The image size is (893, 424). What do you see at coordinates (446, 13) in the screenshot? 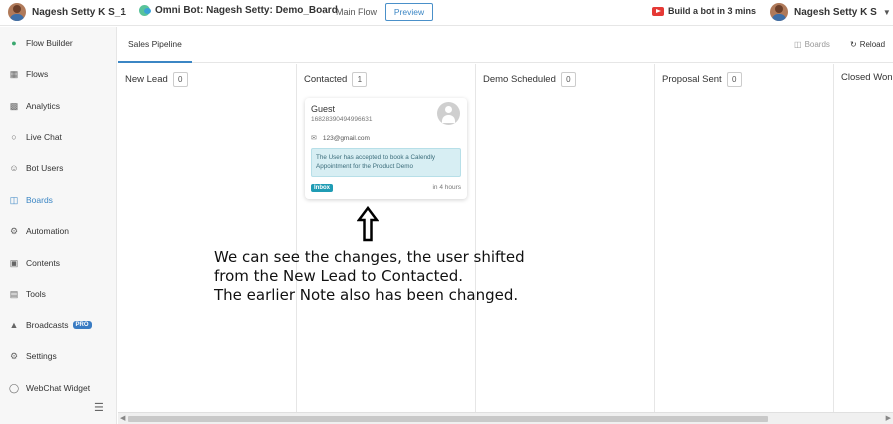
I see `top-bar: Nagesh Setty K S_1 › Omni Bot` at bounding box center [446, 13].